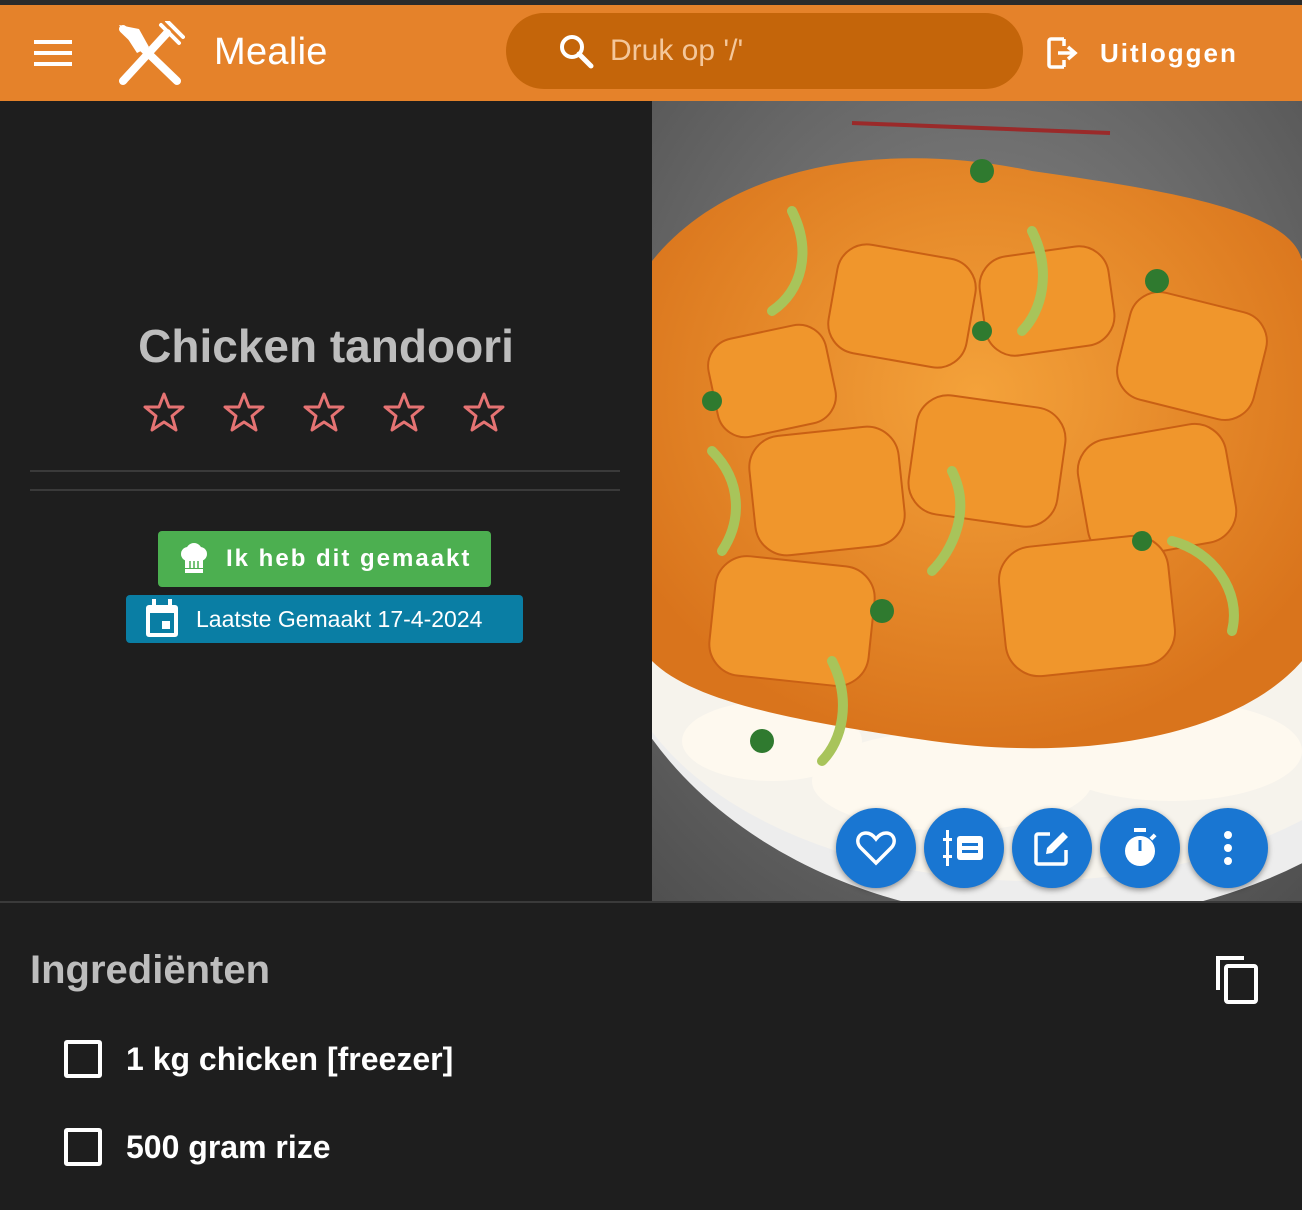  I want to click on heart-icon, so click(876, 848).